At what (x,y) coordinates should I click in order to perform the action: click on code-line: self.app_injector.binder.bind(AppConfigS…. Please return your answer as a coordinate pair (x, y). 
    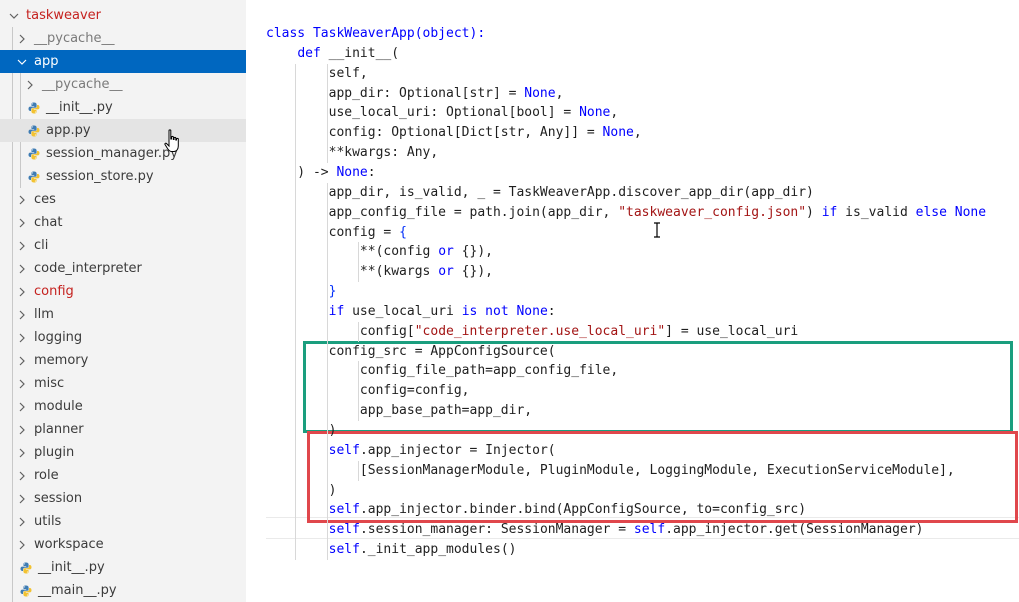
    Looking at the image, I should click on (536, 510).